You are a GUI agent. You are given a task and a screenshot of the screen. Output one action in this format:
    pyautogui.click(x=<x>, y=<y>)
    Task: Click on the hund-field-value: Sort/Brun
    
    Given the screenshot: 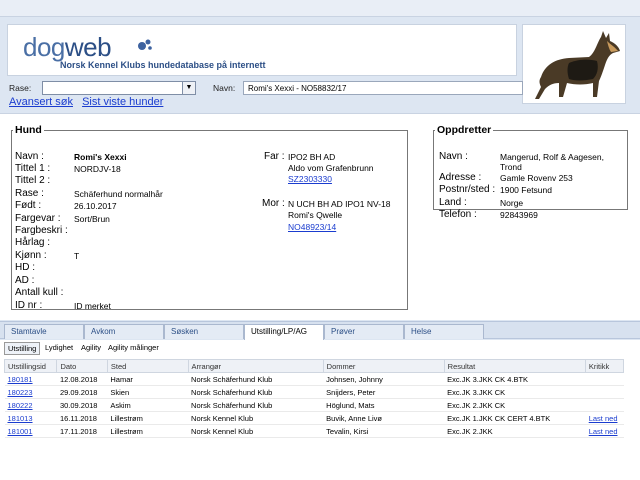 What is the action you would take?
    pyautogui.click(x=92, y=219)
    